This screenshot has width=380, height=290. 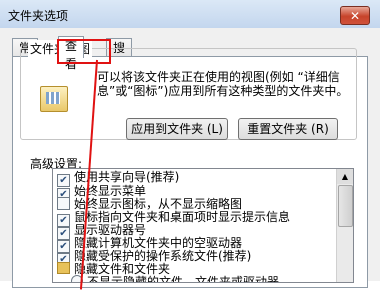 I want to click on list-item: ✔ 始终显示菜单, so click(x=102, y=192).